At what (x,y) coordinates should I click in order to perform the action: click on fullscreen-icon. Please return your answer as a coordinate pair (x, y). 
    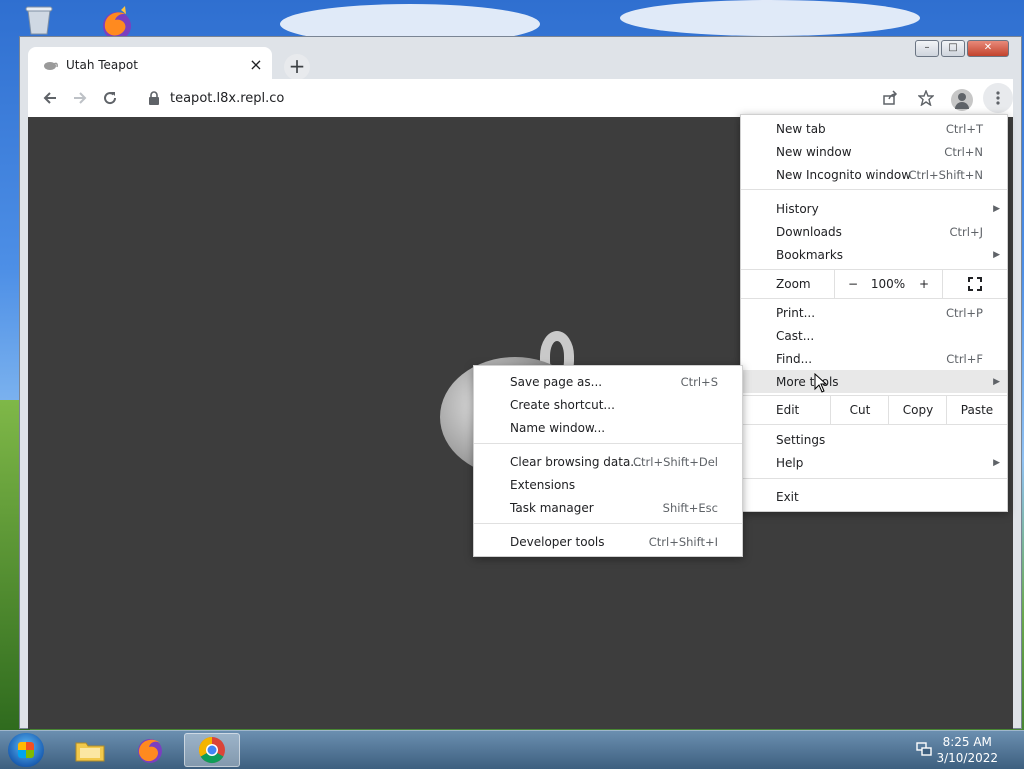
    Looking at the image, I should click on (975, 284).